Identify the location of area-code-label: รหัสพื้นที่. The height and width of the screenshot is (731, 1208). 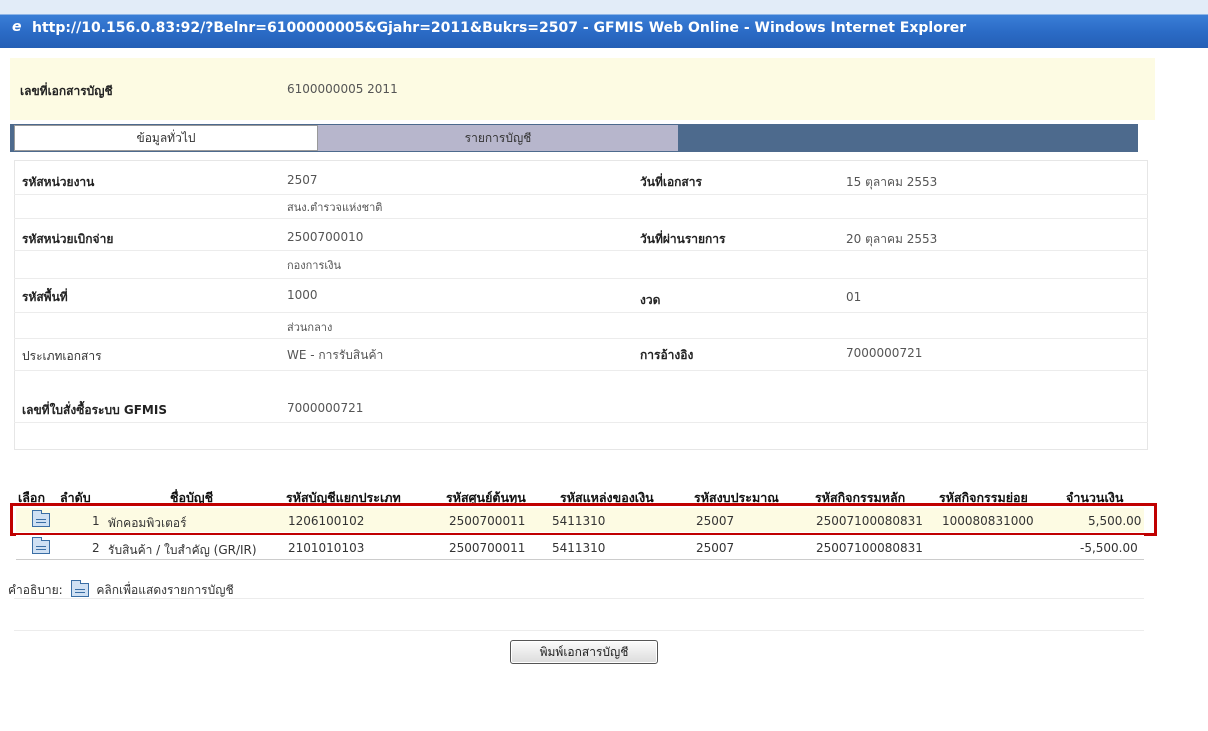
(45, 297).